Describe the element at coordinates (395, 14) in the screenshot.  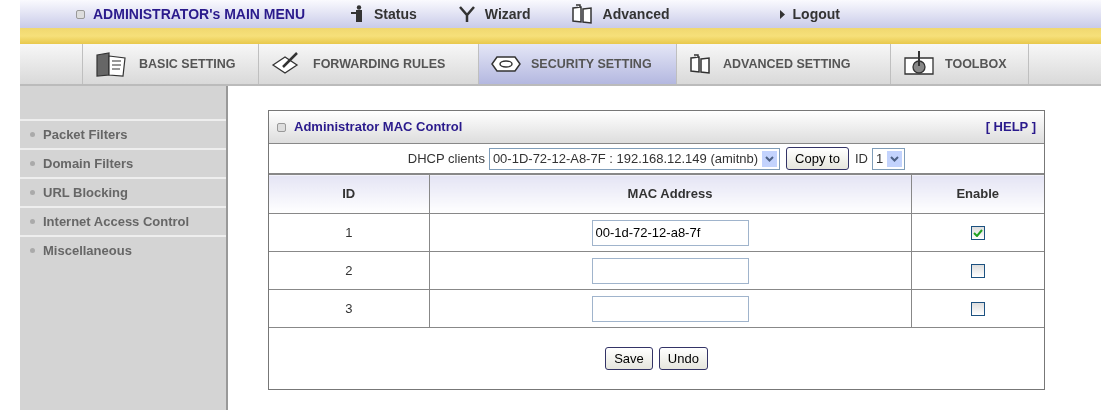
I see `menu-link: Status` at that location.